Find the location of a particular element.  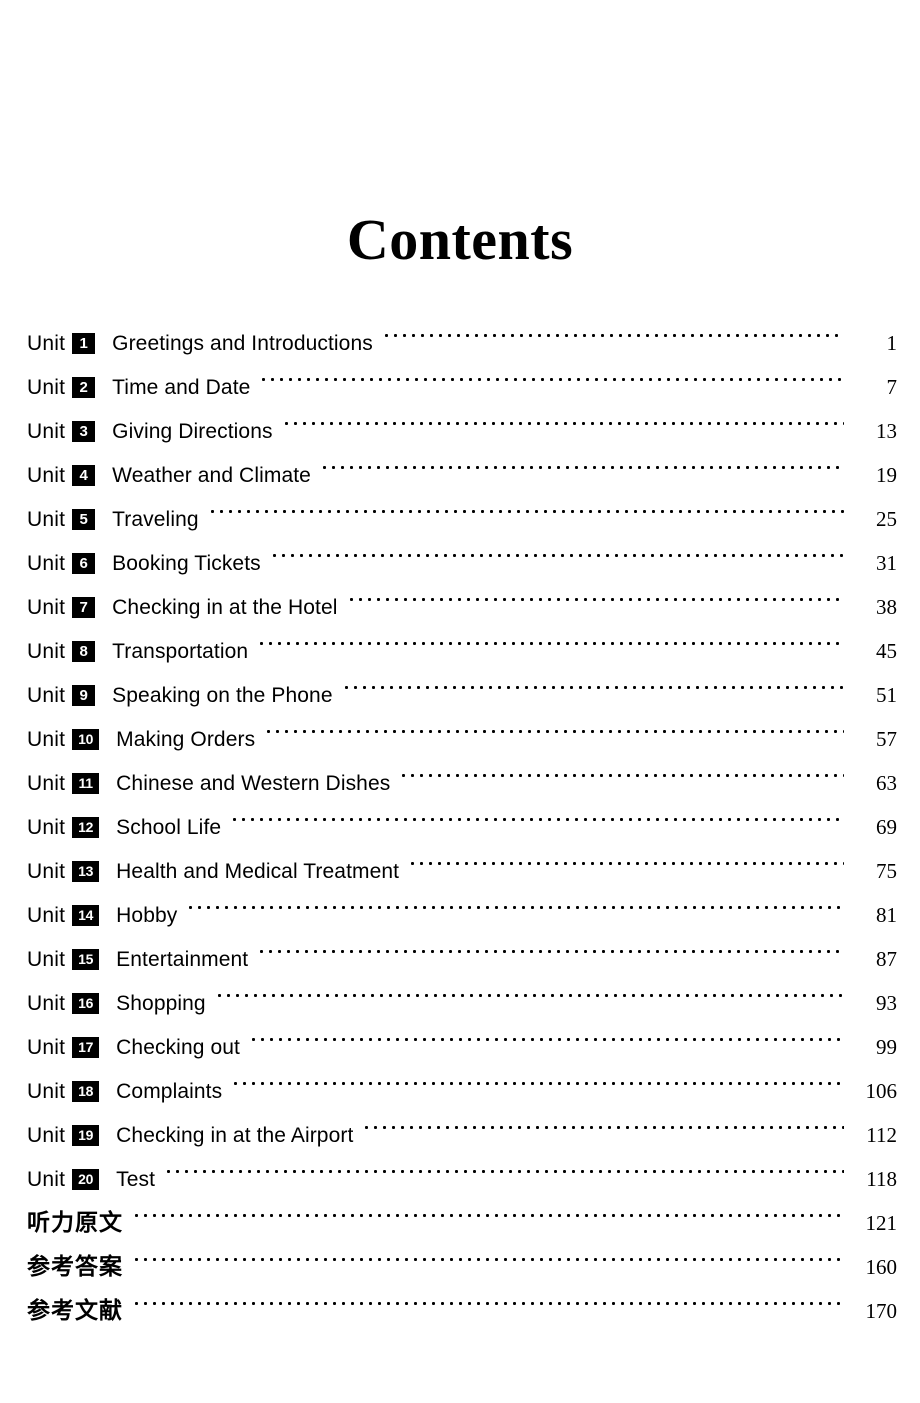

unit-number-badge: 15 is located at coordinates (86, 959).